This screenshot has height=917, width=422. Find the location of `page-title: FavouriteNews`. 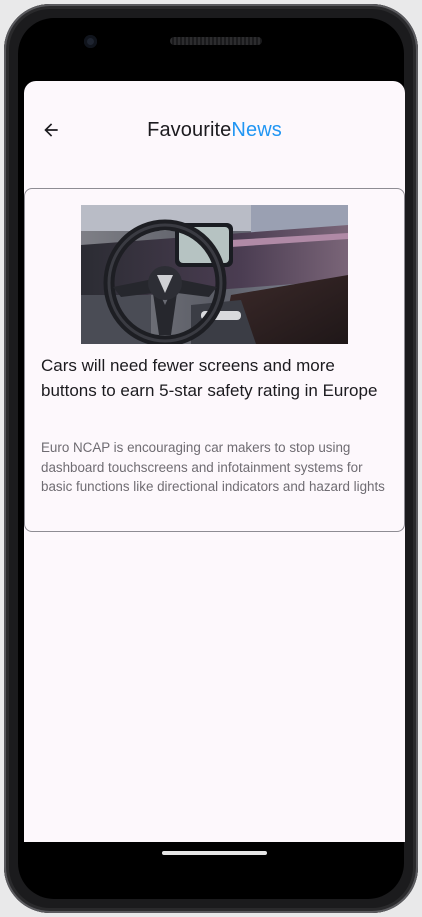

page-title: FavouriteNews is located at coordinates (214, 130).